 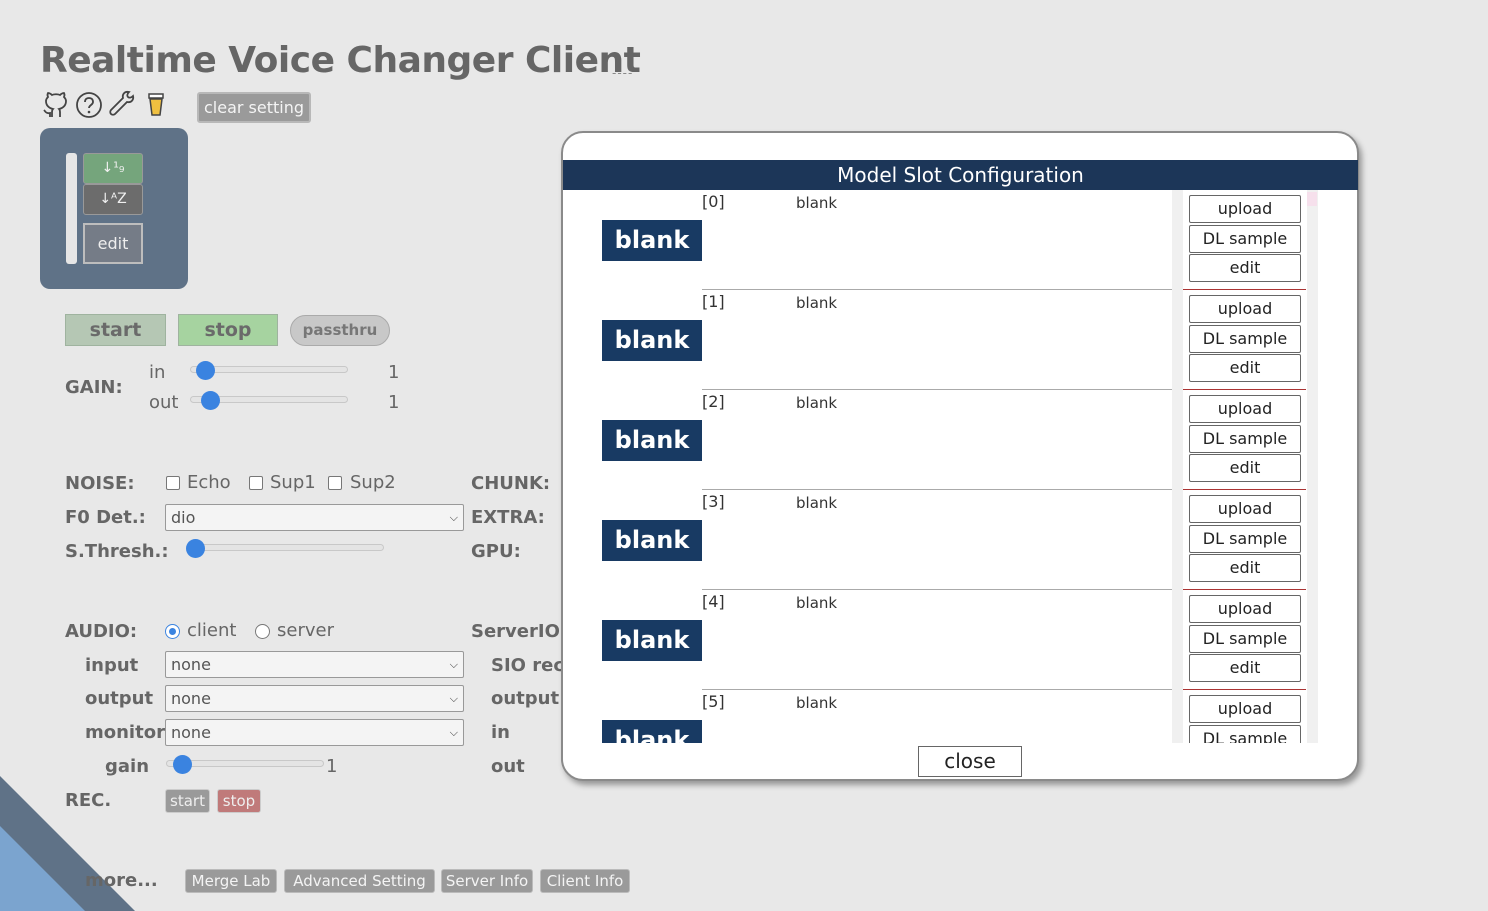 What do you see at coordinates (940, 640) in the screenshot?
I see `slot-row: blank [4] blank upload DL sample edit` at bounding box center [940, 640].